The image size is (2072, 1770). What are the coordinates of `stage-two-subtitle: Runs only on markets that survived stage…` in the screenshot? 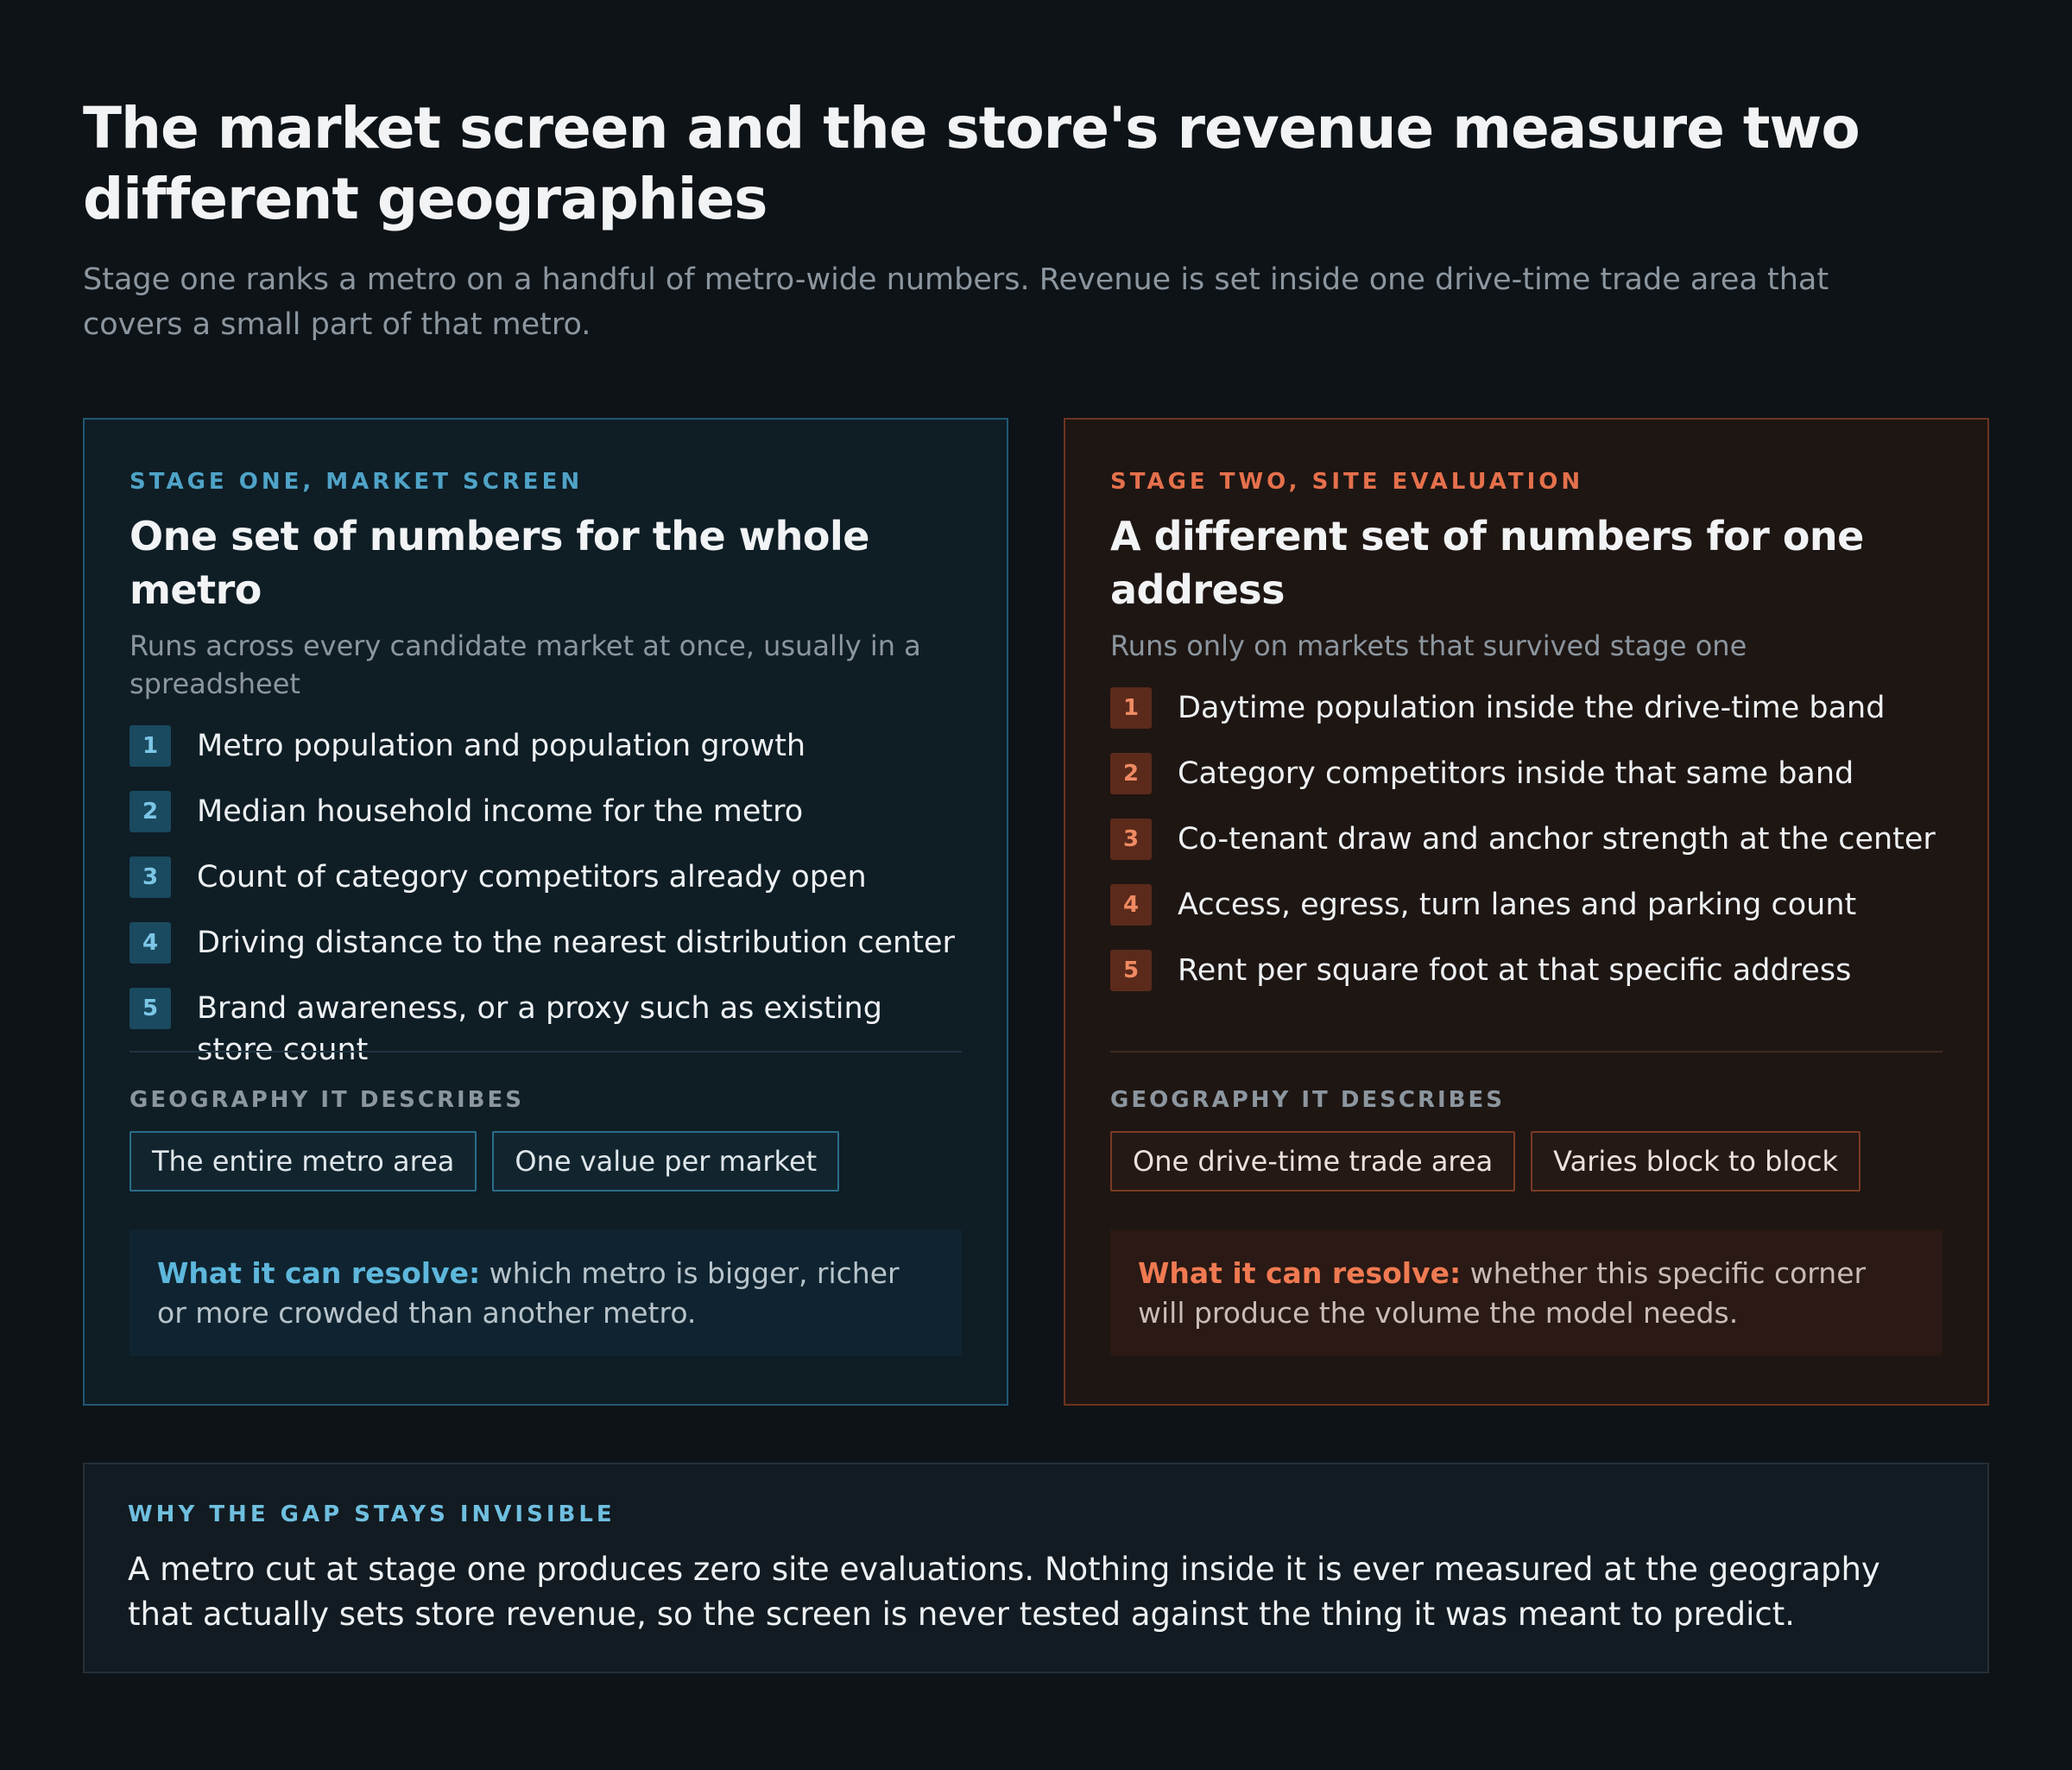 It's located at (1428, 645).